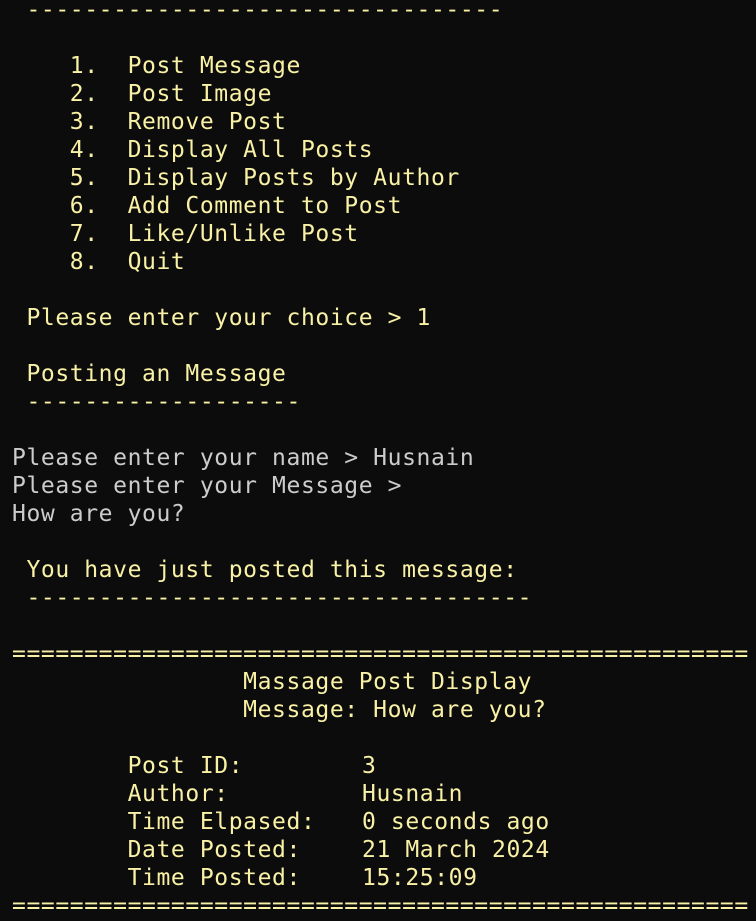  What do you see at coordinates (149, 374) in the screenshot?
I see `posting-heading: Posting an Message` at bounding box center [149, 374].